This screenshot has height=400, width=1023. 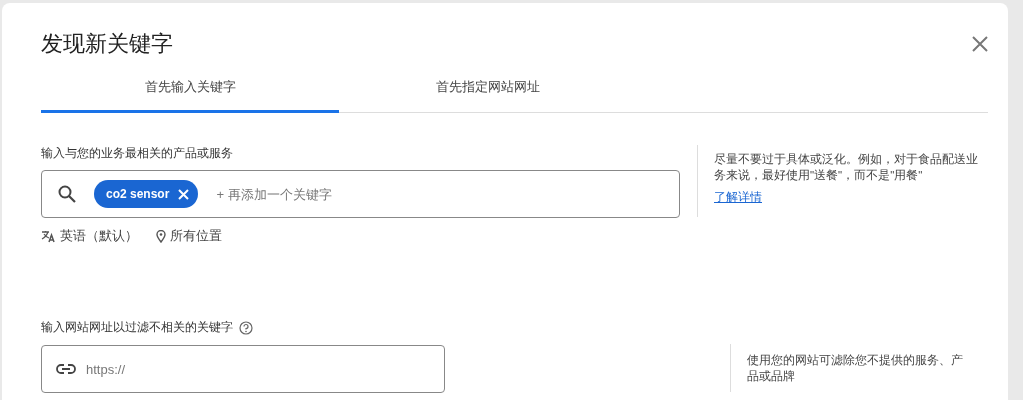 I want to click on url-input: https://, so click(x=264, y=369).